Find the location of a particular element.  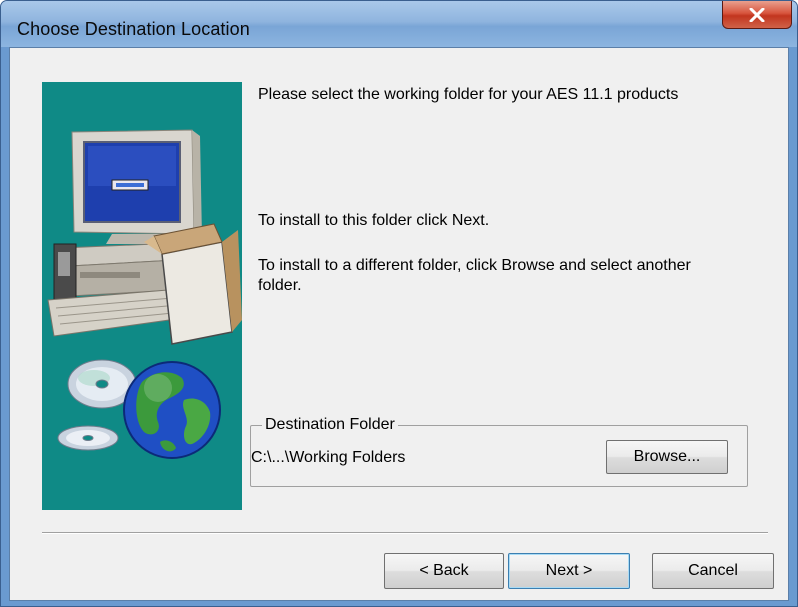

globe-icon is located at coordinates (172, 410).